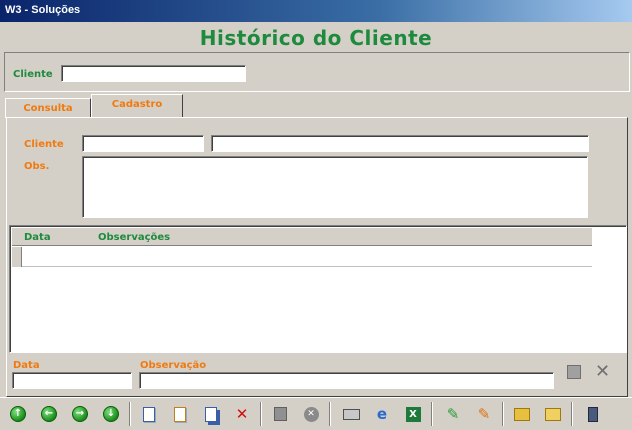 The image size is (632, 430). Describe the element at coordinates (153, 73) in the screenshot. I see `cliente-header-input` at that location.